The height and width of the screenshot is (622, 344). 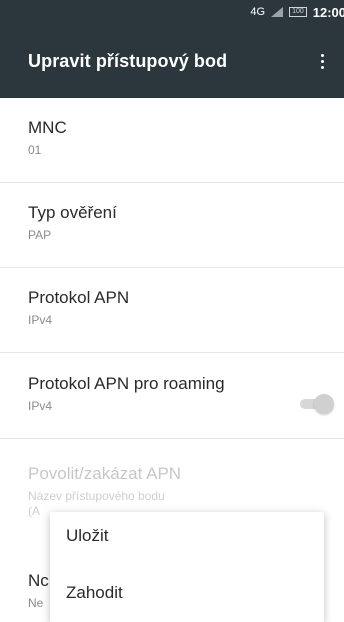 I want to click on menu-item-save: Uložit, so click(x=87, y=536).